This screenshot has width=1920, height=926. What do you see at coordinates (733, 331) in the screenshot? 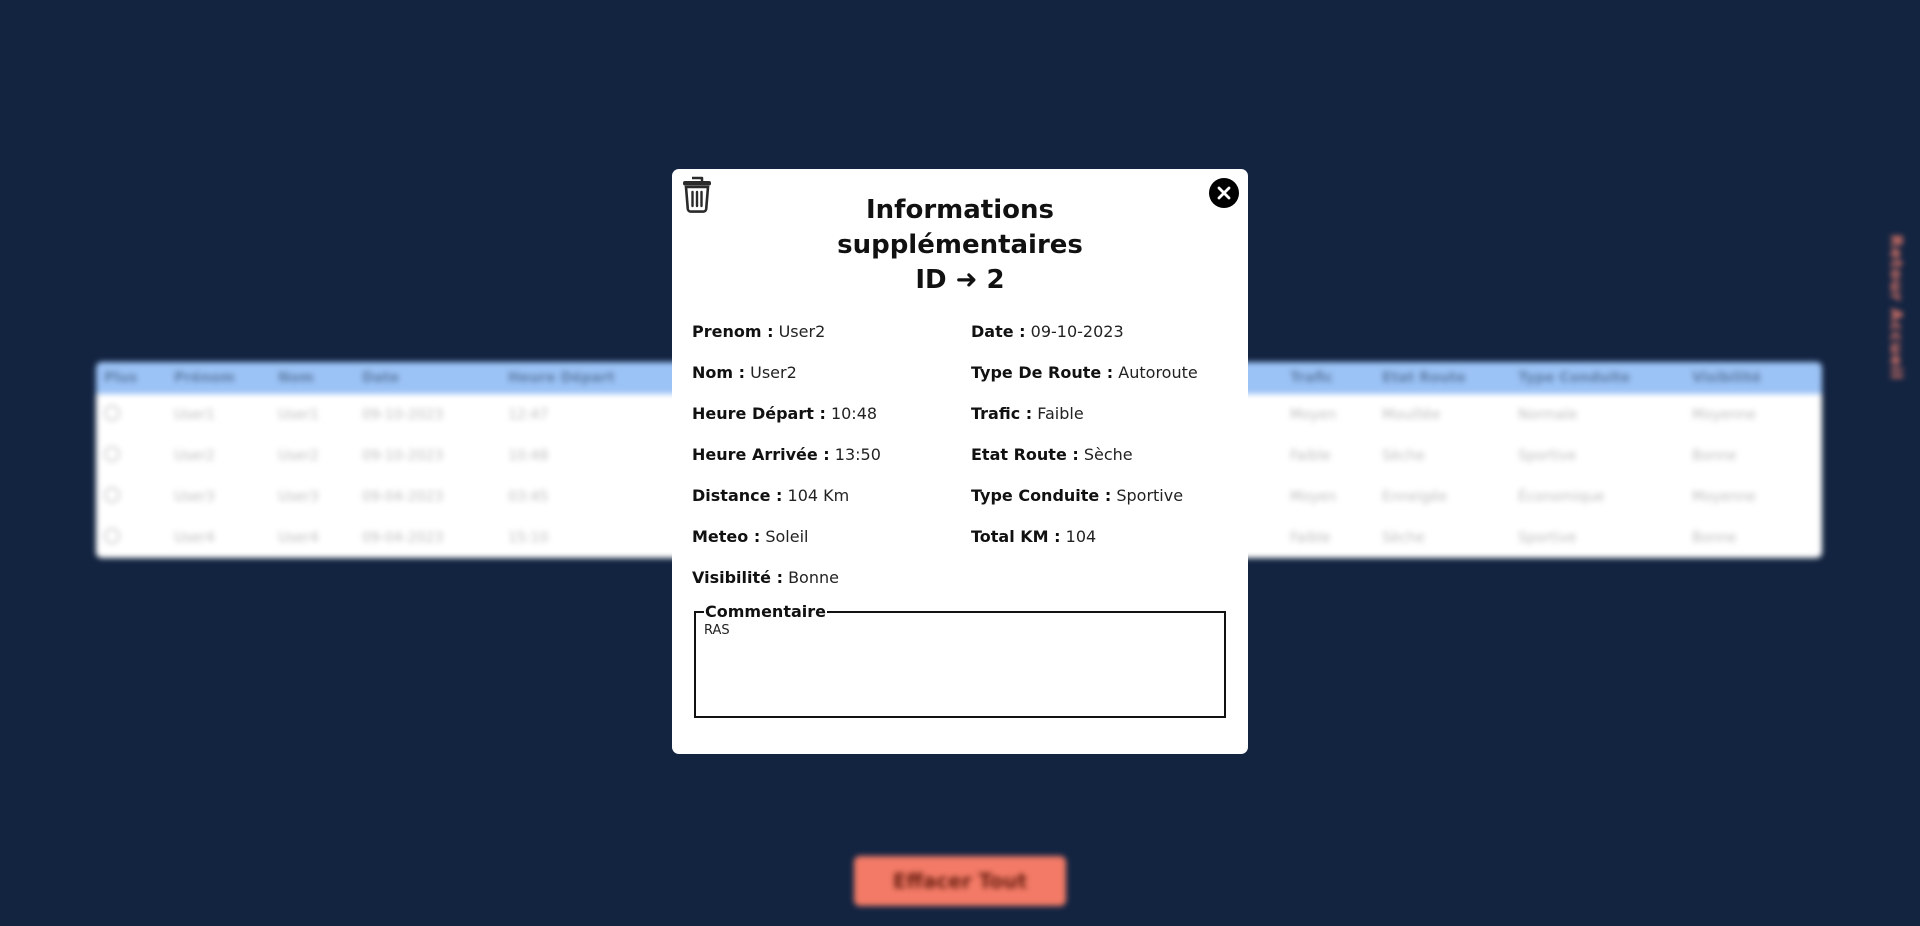
I see `field-label: Prenom :` at bounding box center [733, 331].